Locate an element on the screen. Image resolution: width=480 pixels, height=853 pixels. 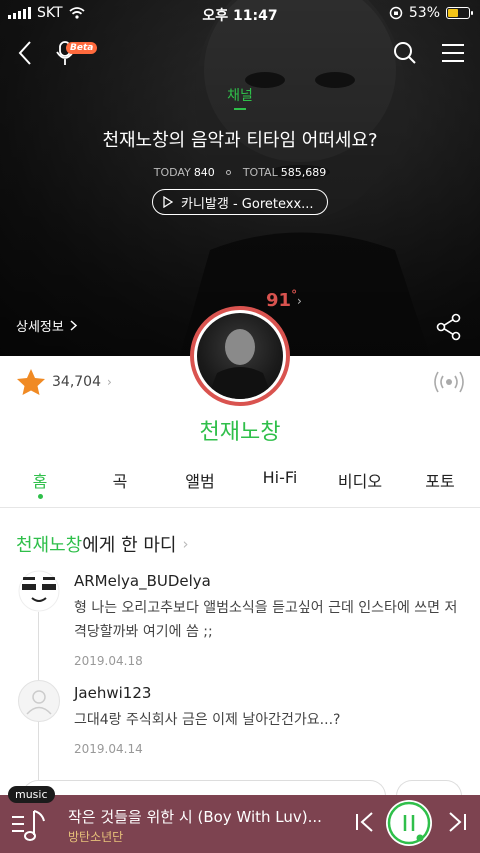
total-label: TOTAL is located at coordinates (260, 172).